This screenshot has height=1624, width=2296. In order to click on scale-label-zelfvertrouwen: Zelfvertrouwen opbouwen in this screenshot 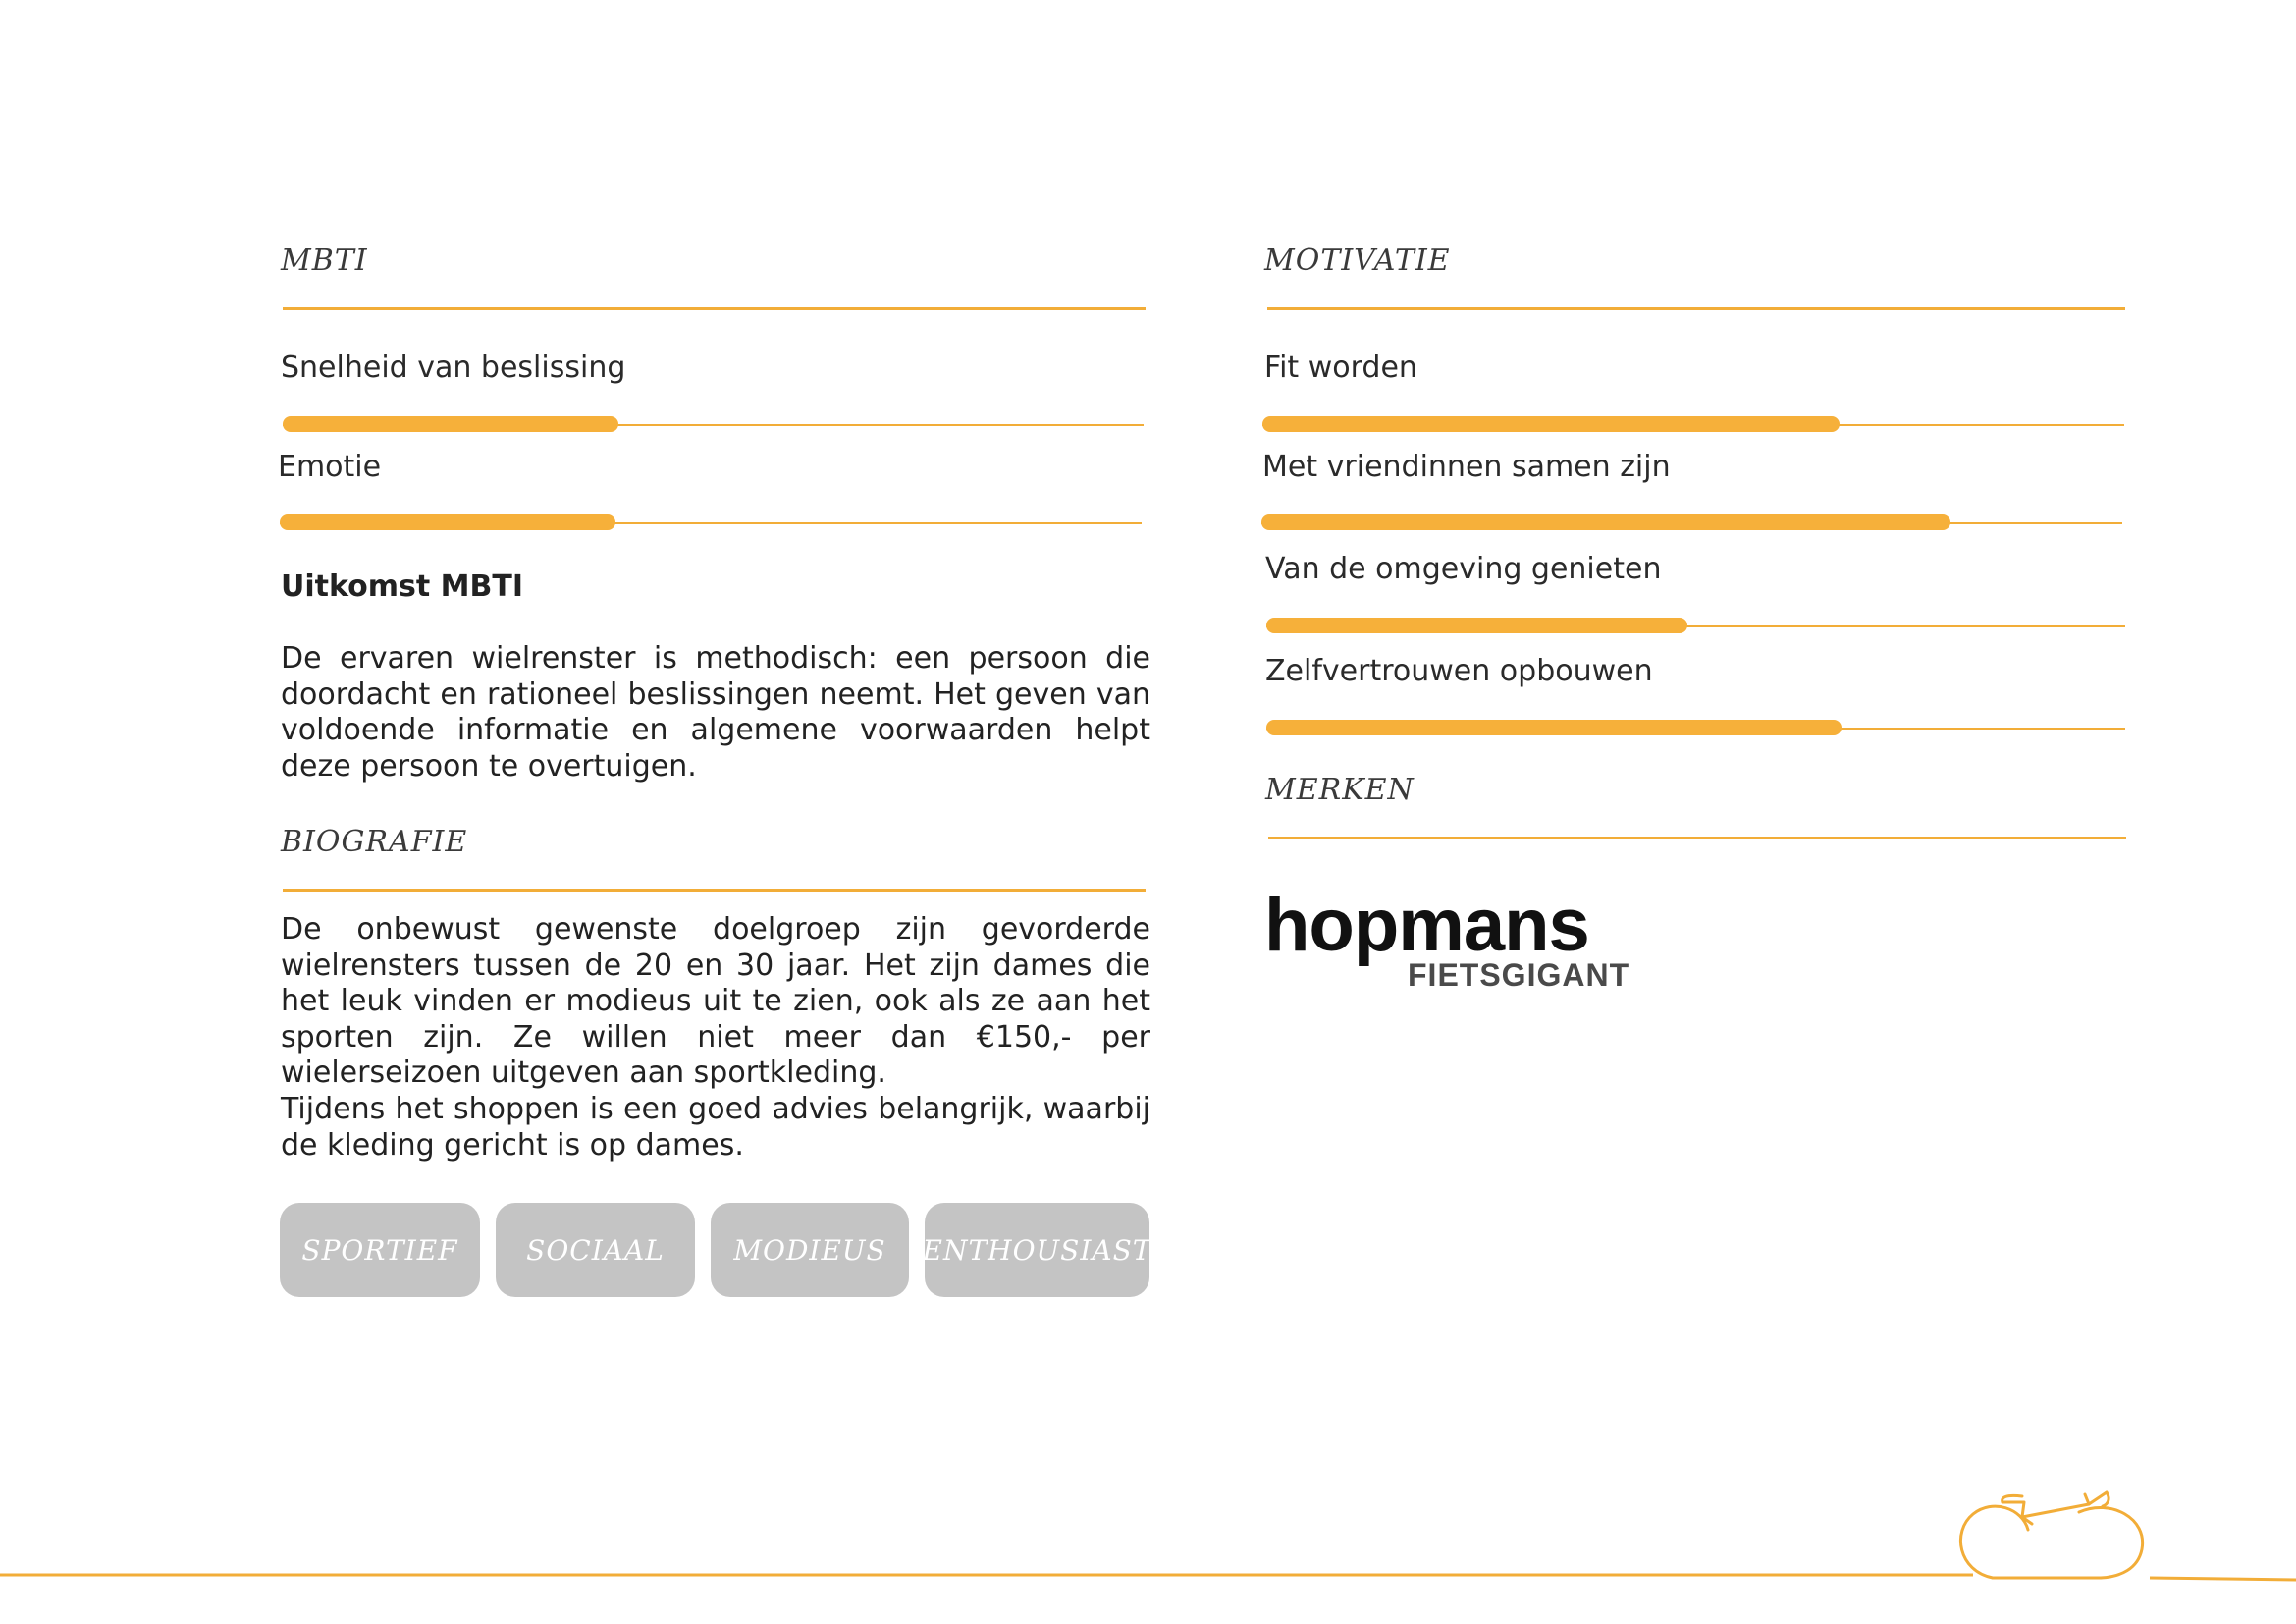, I will do `click(1459, 671)`.